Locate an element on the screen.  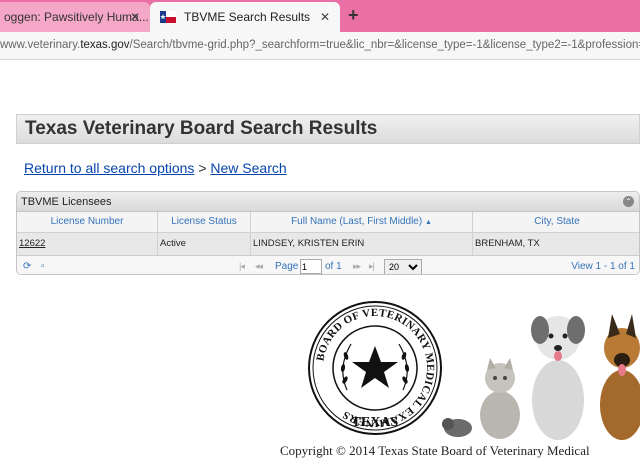
page-title-bar: Texas Veterinary Board Search Results is located at coordinates (328, 129).